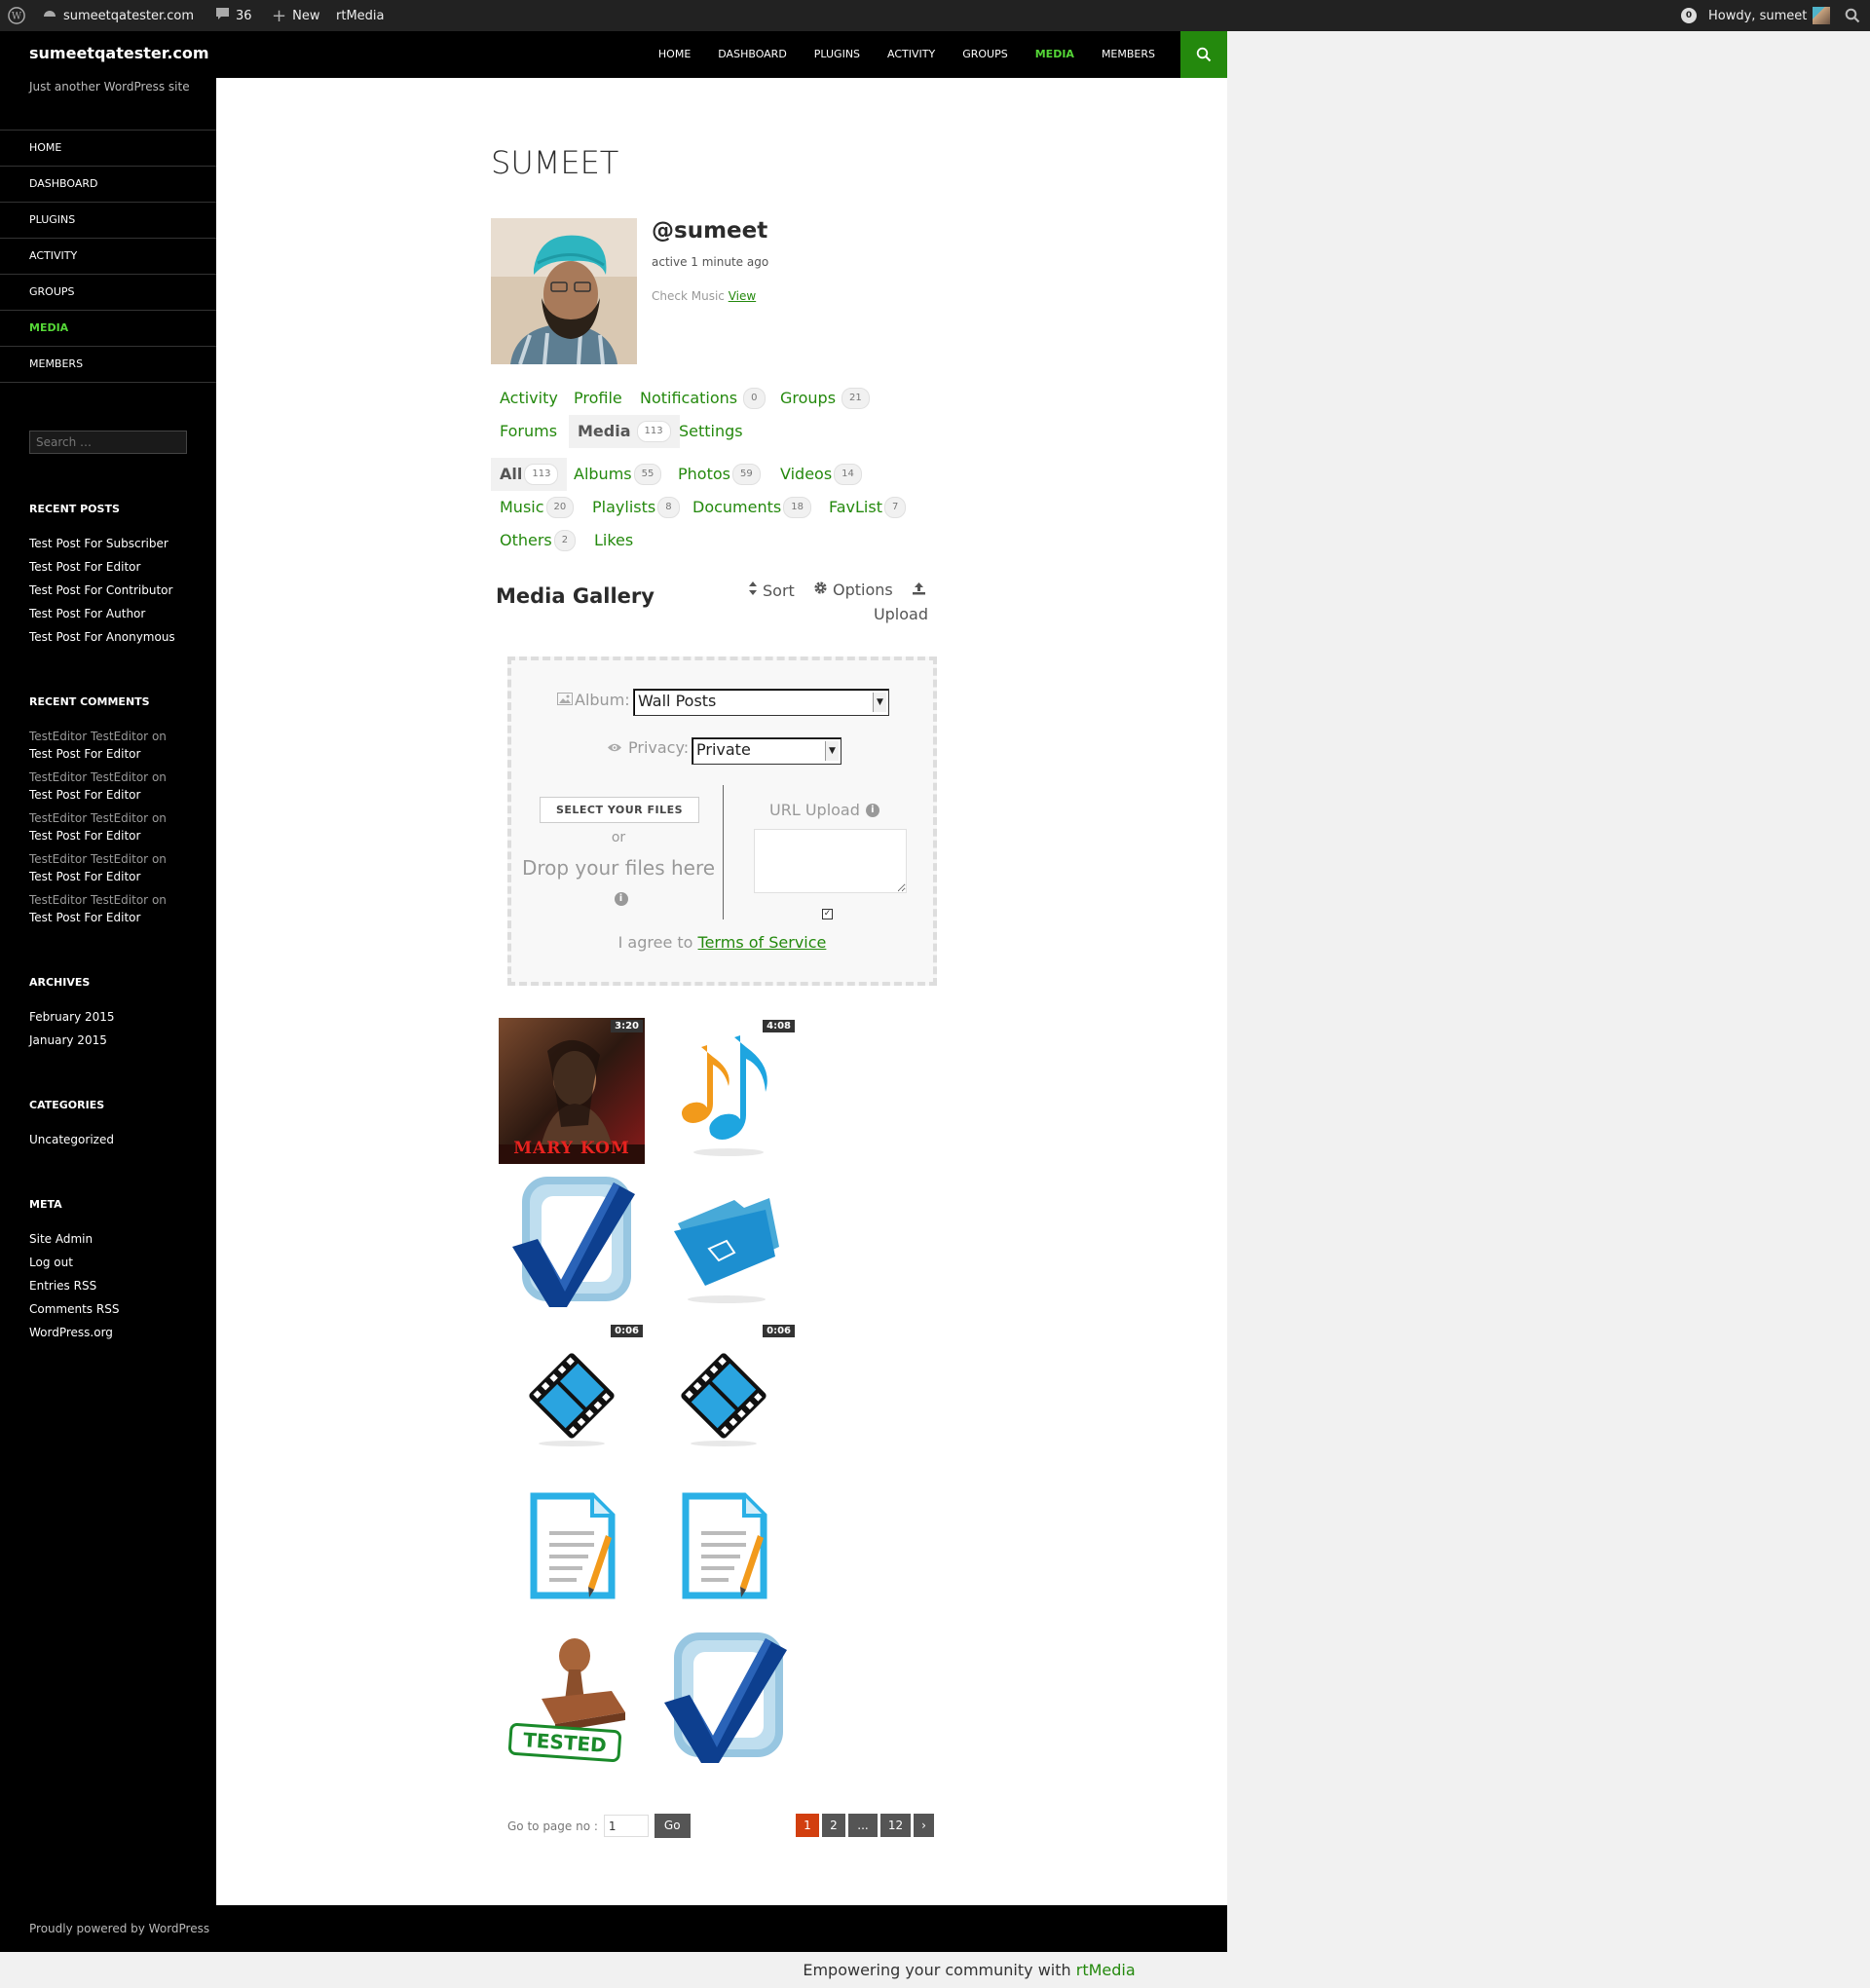 This screenshot has width=1870, height=1988. Describe the element at coordinates (598, 399) in the screenshot. I see `tab-profile: Profile` at that location.